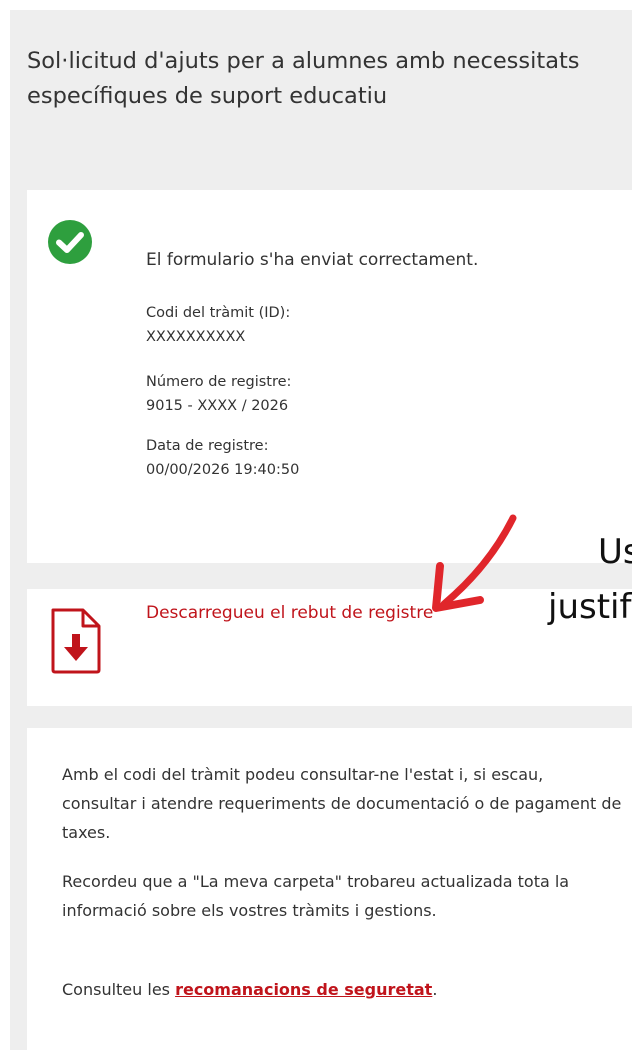  I want to click on overlay-caption-line: Us, so click(615, 552).